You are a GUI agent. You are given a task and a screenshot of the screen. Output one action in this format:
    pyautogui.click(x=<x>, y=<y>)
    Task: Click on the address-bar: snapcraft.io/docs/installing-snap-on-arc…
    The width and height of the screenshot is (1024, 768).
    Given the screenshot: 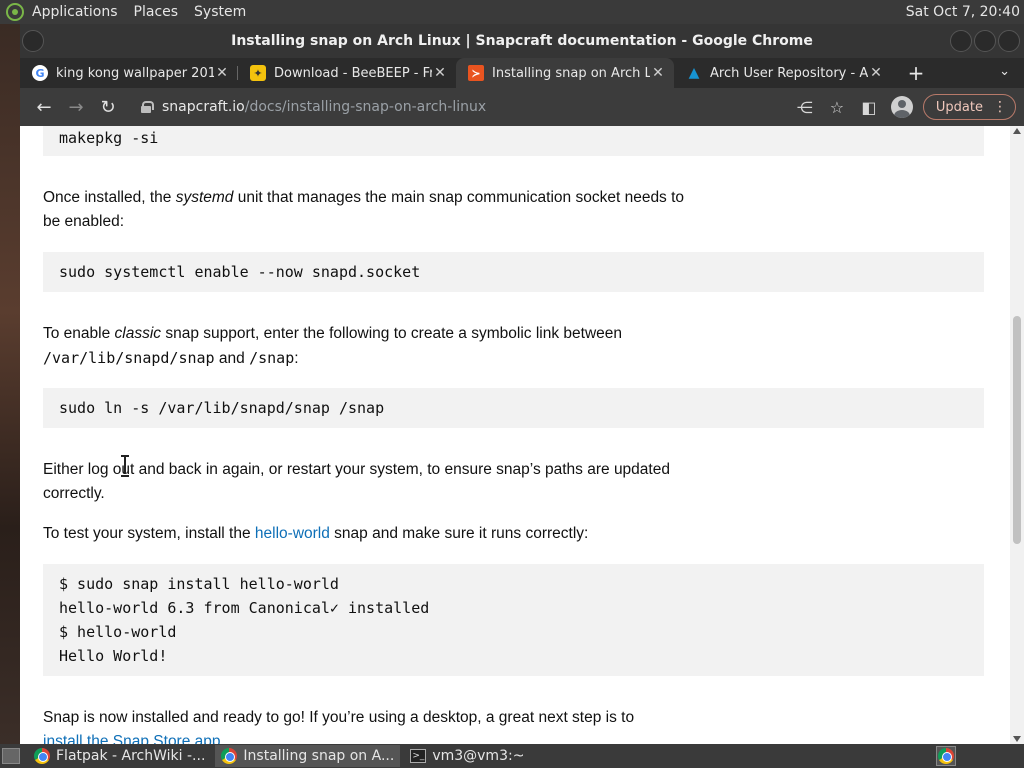 What is the action you would take?
    pyautogui.click(x=460, y=107)
    